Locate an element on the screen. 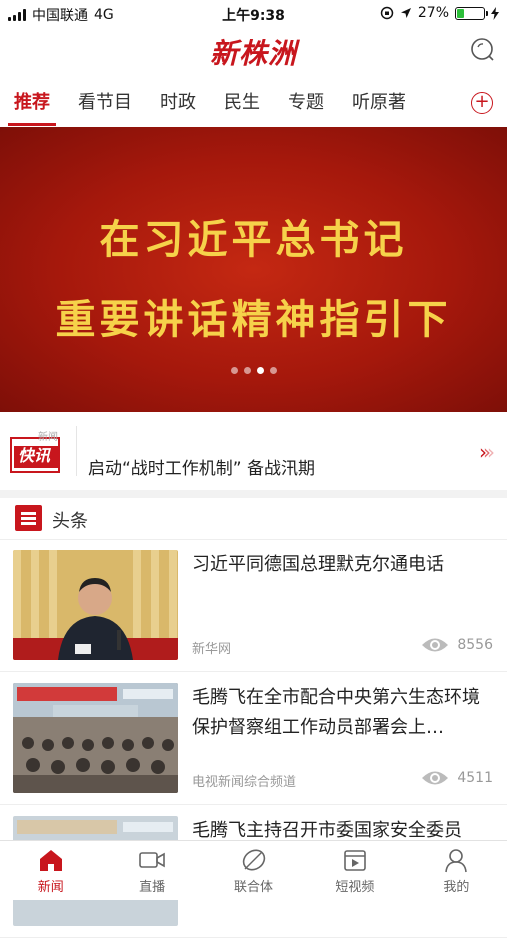  location-icon is located at coordinates (405, 13).